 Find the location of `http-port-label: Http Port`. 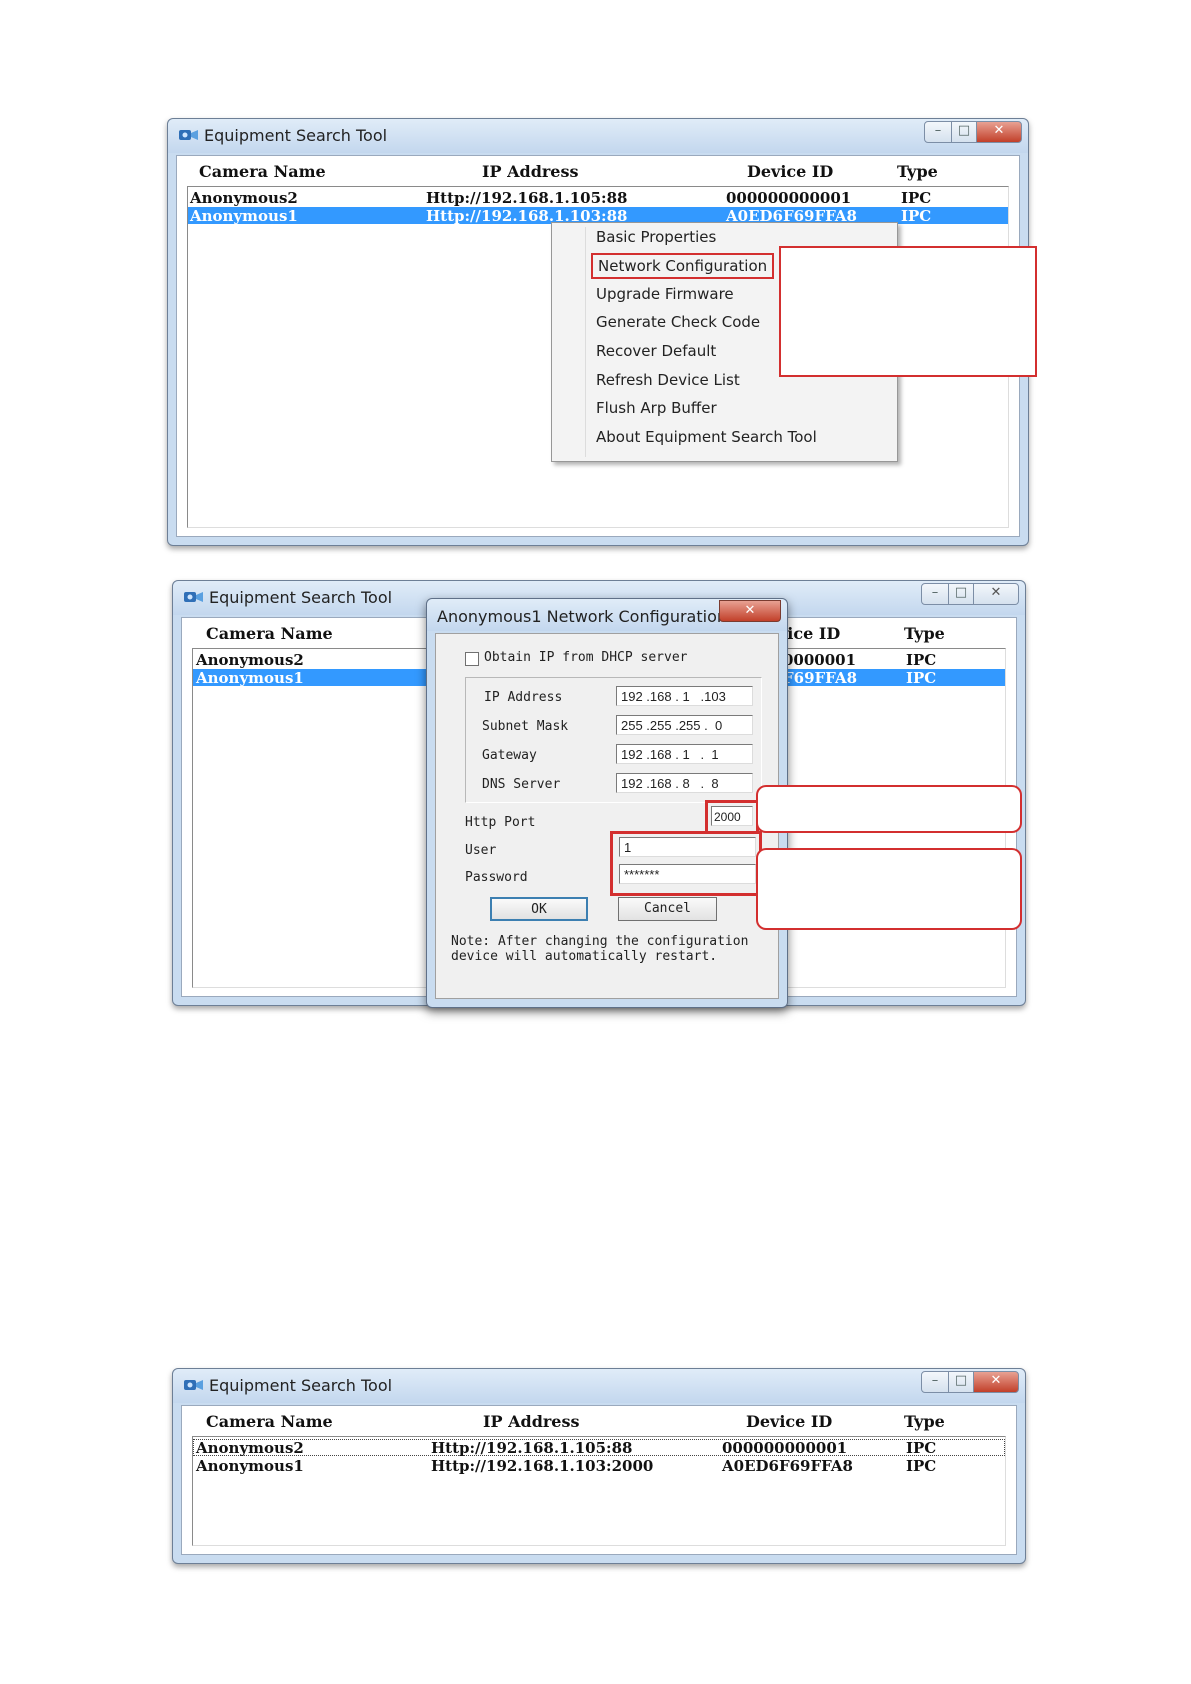

http-port-label: Http Port is located at coordinates (500, 822).